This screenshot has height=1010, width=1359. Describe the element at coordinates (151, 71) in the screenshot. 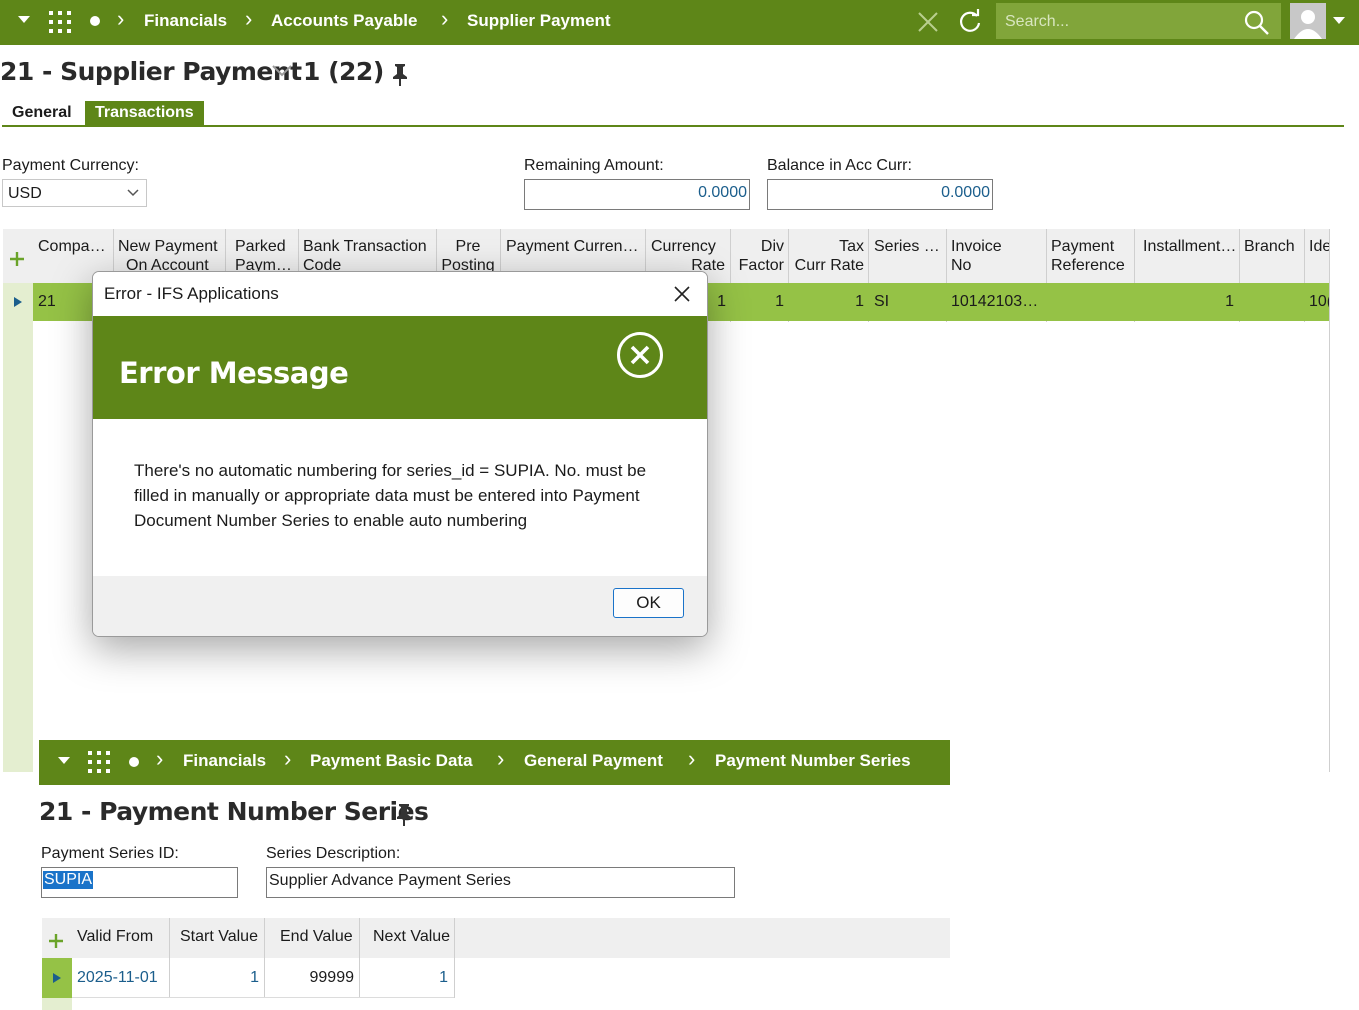

I see `page-title: 21 - Supplier Payment` at that location.